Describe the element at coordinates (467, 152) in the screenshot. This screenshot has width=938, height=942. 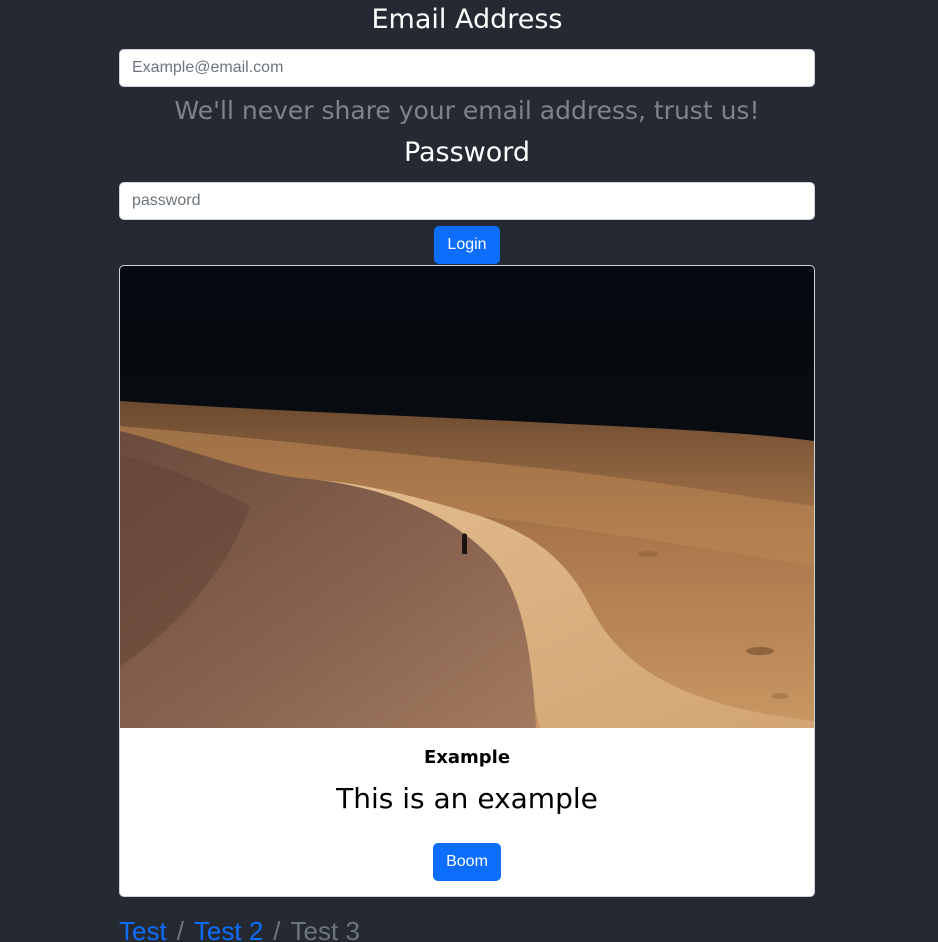
I see `password-label: Password` at that location.